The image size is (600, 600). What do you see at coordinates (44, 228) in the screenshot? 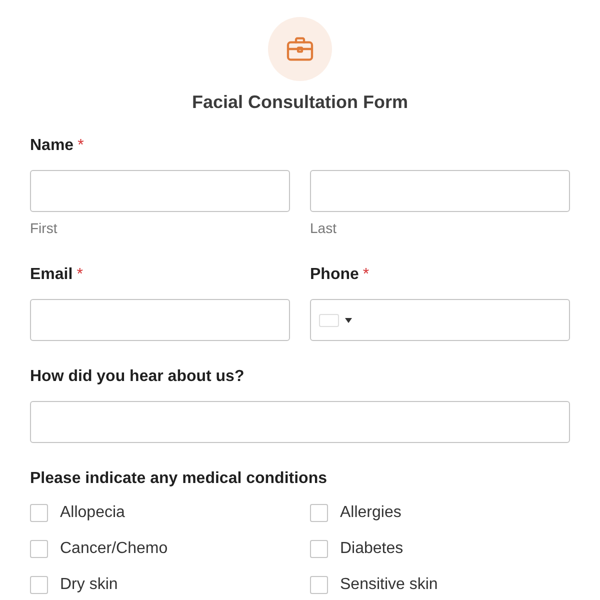
I see `sublabel: First` at bounding box center [44, 228].